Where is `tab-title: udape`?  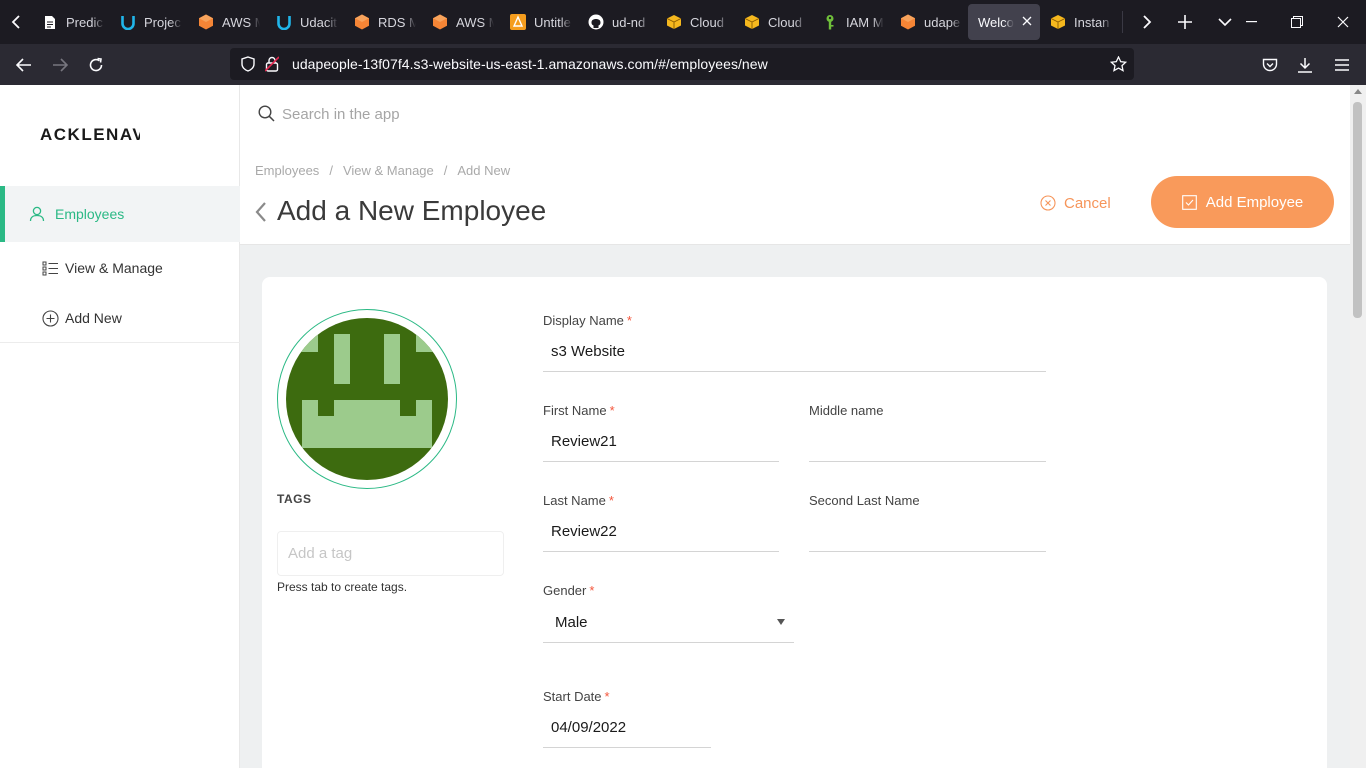
tab-title: udape is located at coordinates (942, 22).